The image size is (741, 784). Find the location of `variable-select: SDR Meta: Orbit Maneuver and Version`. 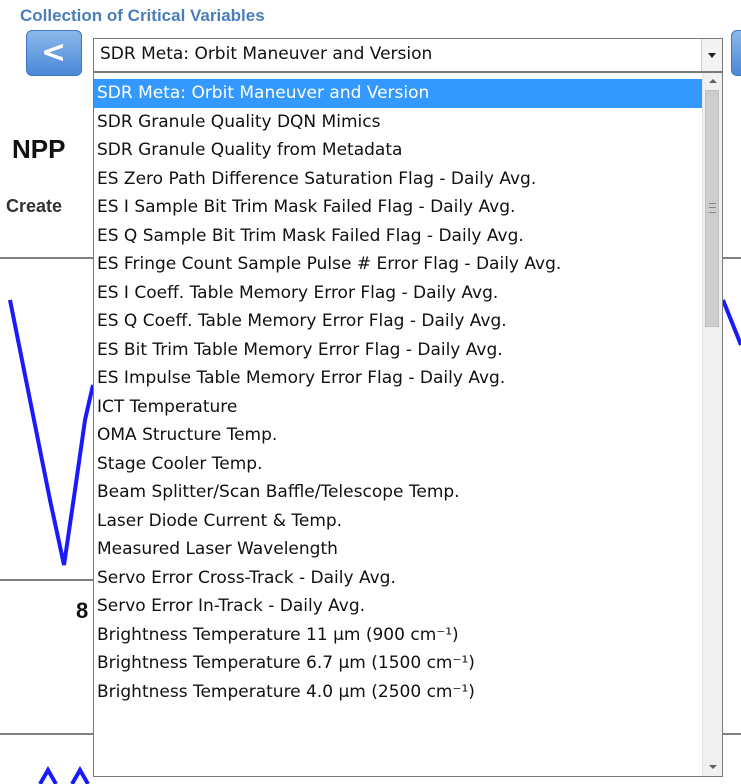

variable-select: SDR Meta: Orbit Maneuver and Version is located at coordinates (408, 55).